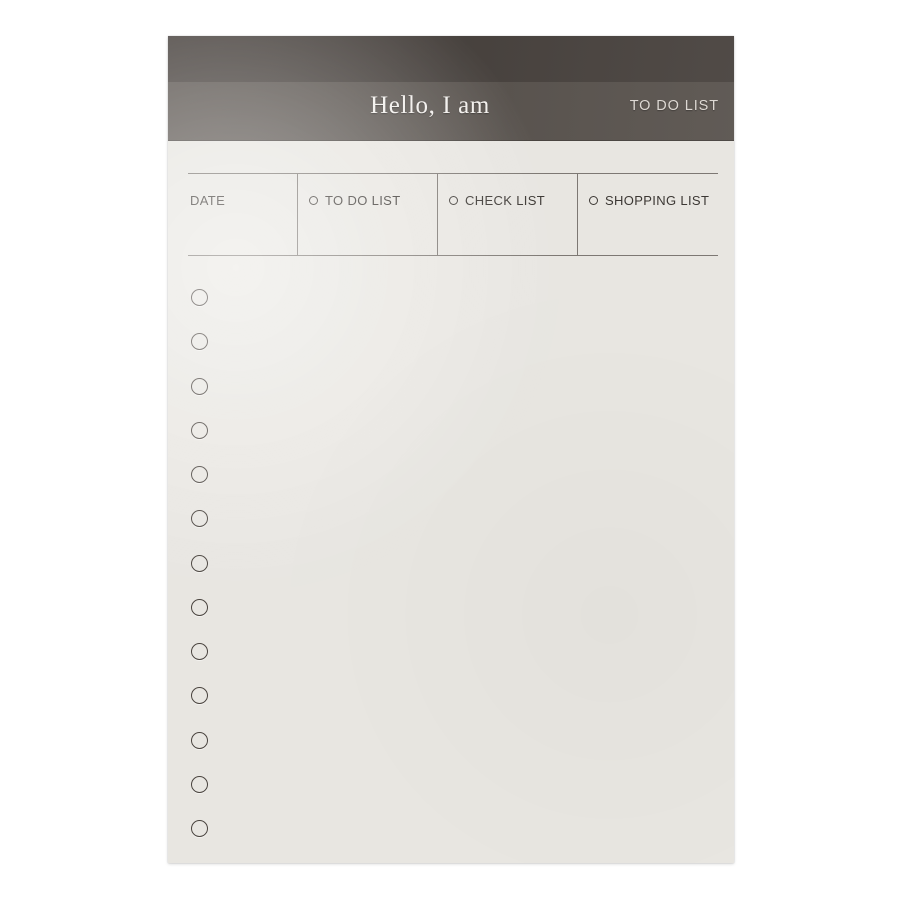  What do you see at coordinates (453, 255) in the screenshot?
I see `meta-rule-bottom` at bounding box center [453, 255].